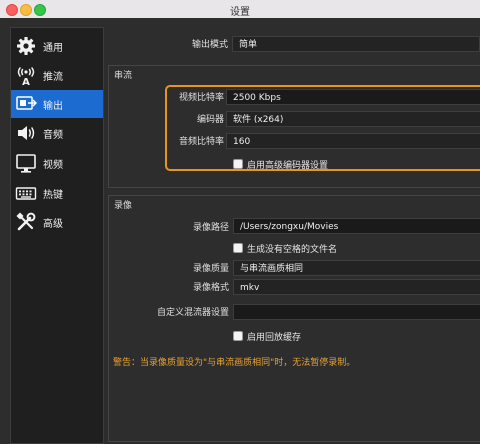 The image size is (480, 444). I want to click on audio-bitrate-select: 160, so click(353, 141).